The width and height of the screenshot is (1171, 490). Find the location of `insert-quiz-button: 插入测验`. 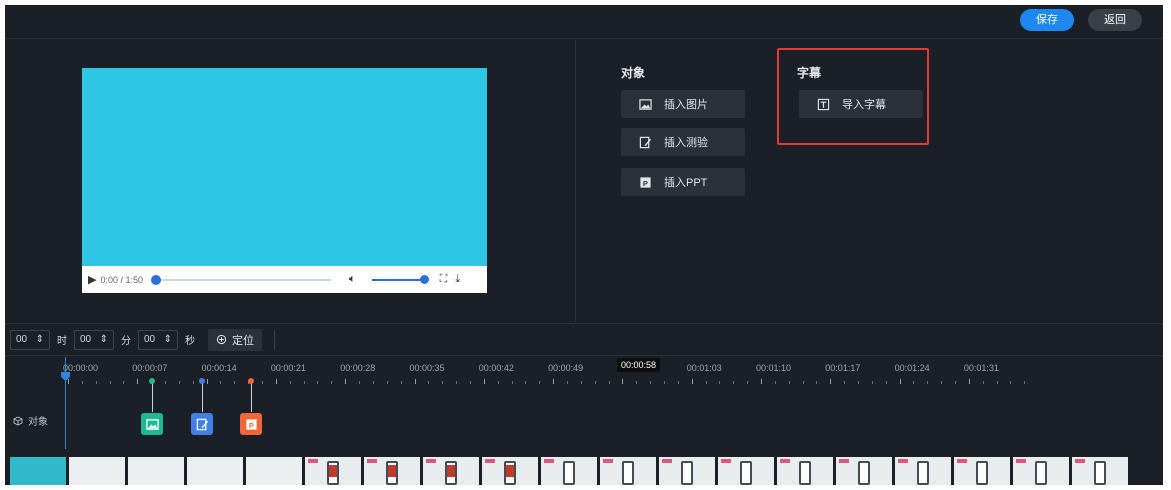

insert-quiz-button: 插入测验 is located at coordinates (683, 142).